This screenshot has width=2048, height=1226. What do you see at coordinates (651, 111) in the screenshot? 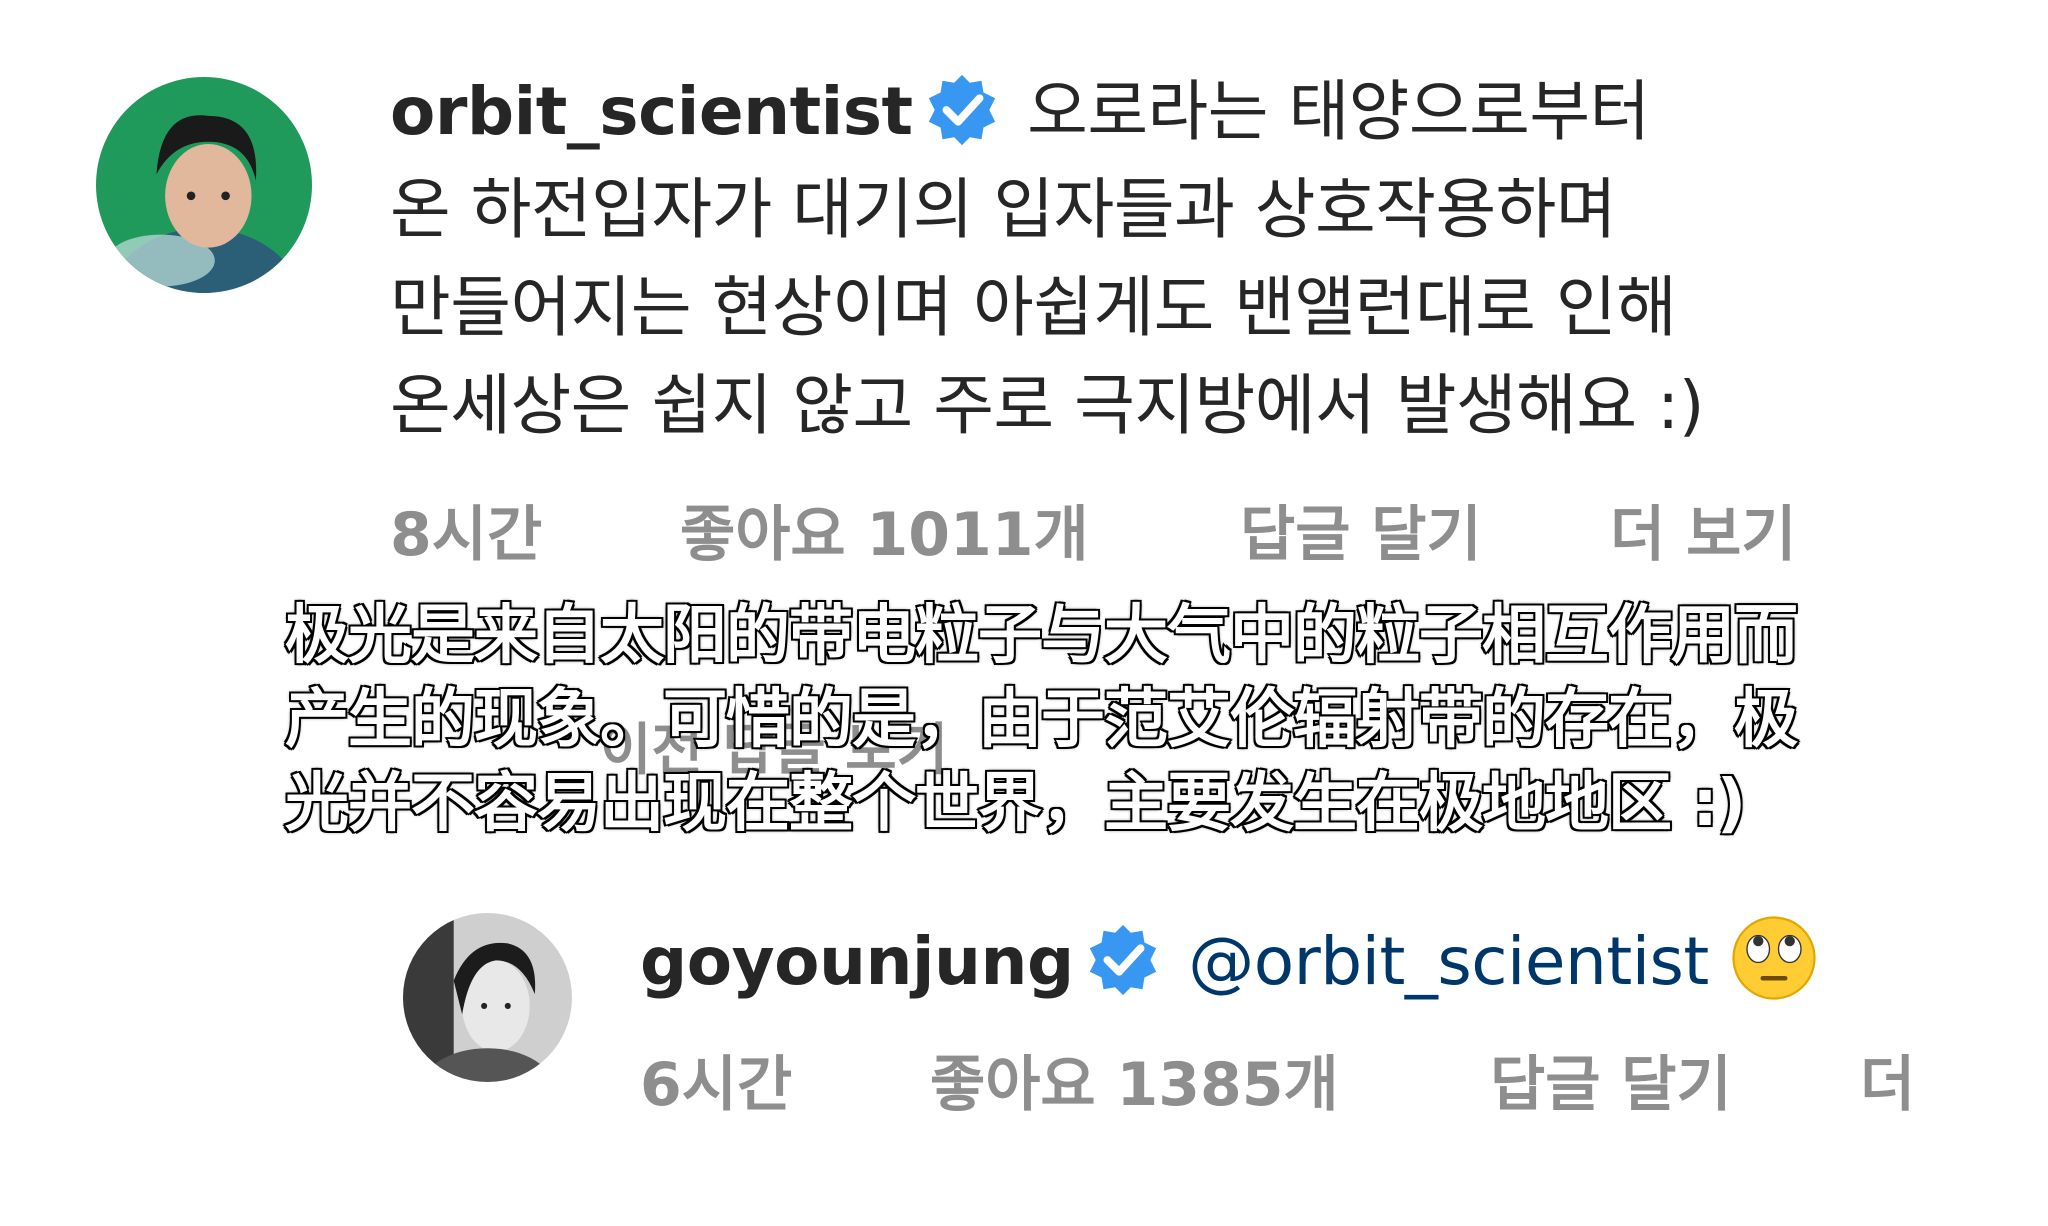
I see `username-orbit-scientist: orbit_scientist` at bounding box center [651, 111].